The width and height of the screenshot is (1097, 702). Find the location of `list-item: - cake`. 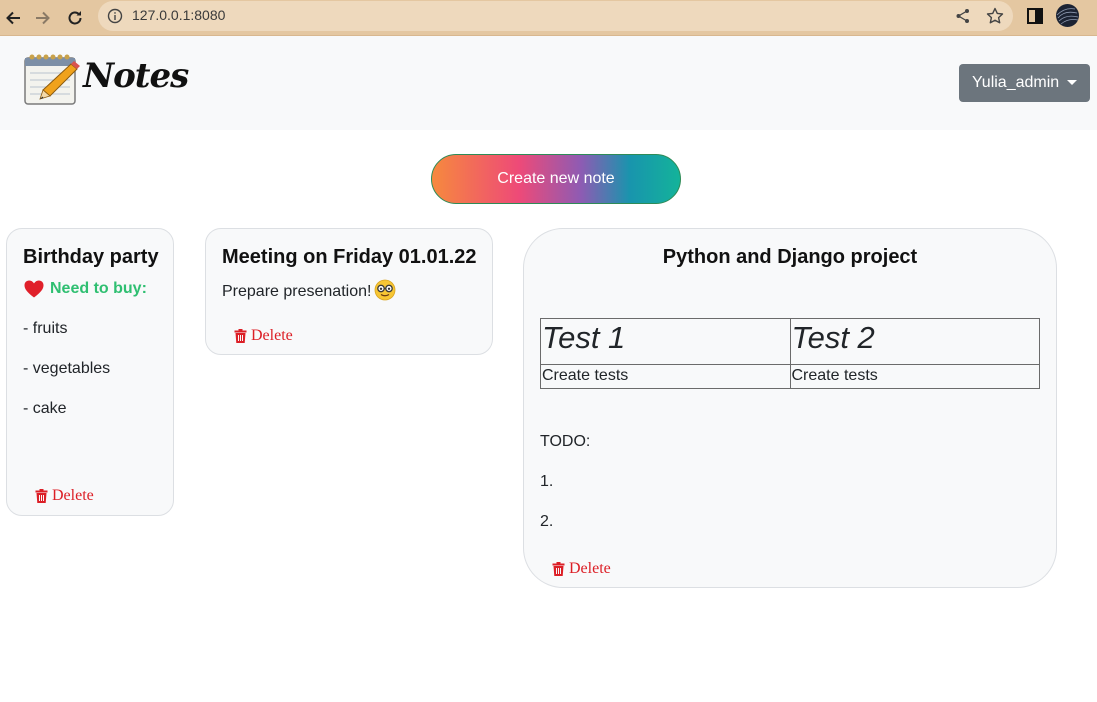

list-item: - cake is located at coordinates (45, 408).